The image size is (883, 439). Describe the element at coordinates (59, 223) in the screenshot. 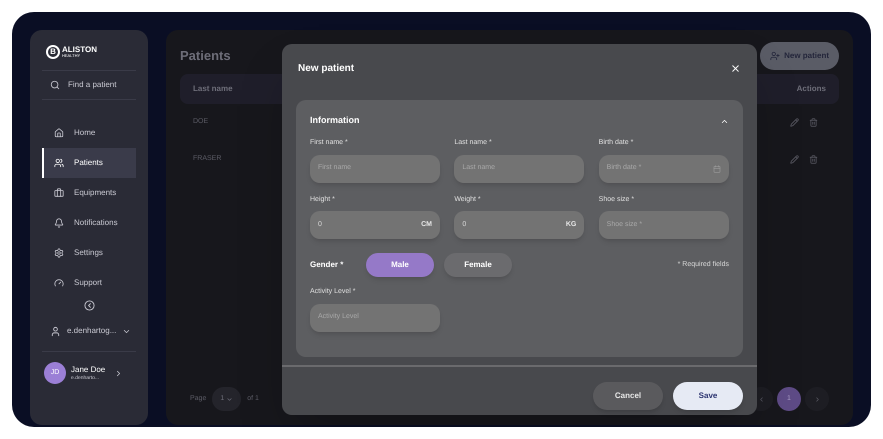

I see `bell-icon` at that location.